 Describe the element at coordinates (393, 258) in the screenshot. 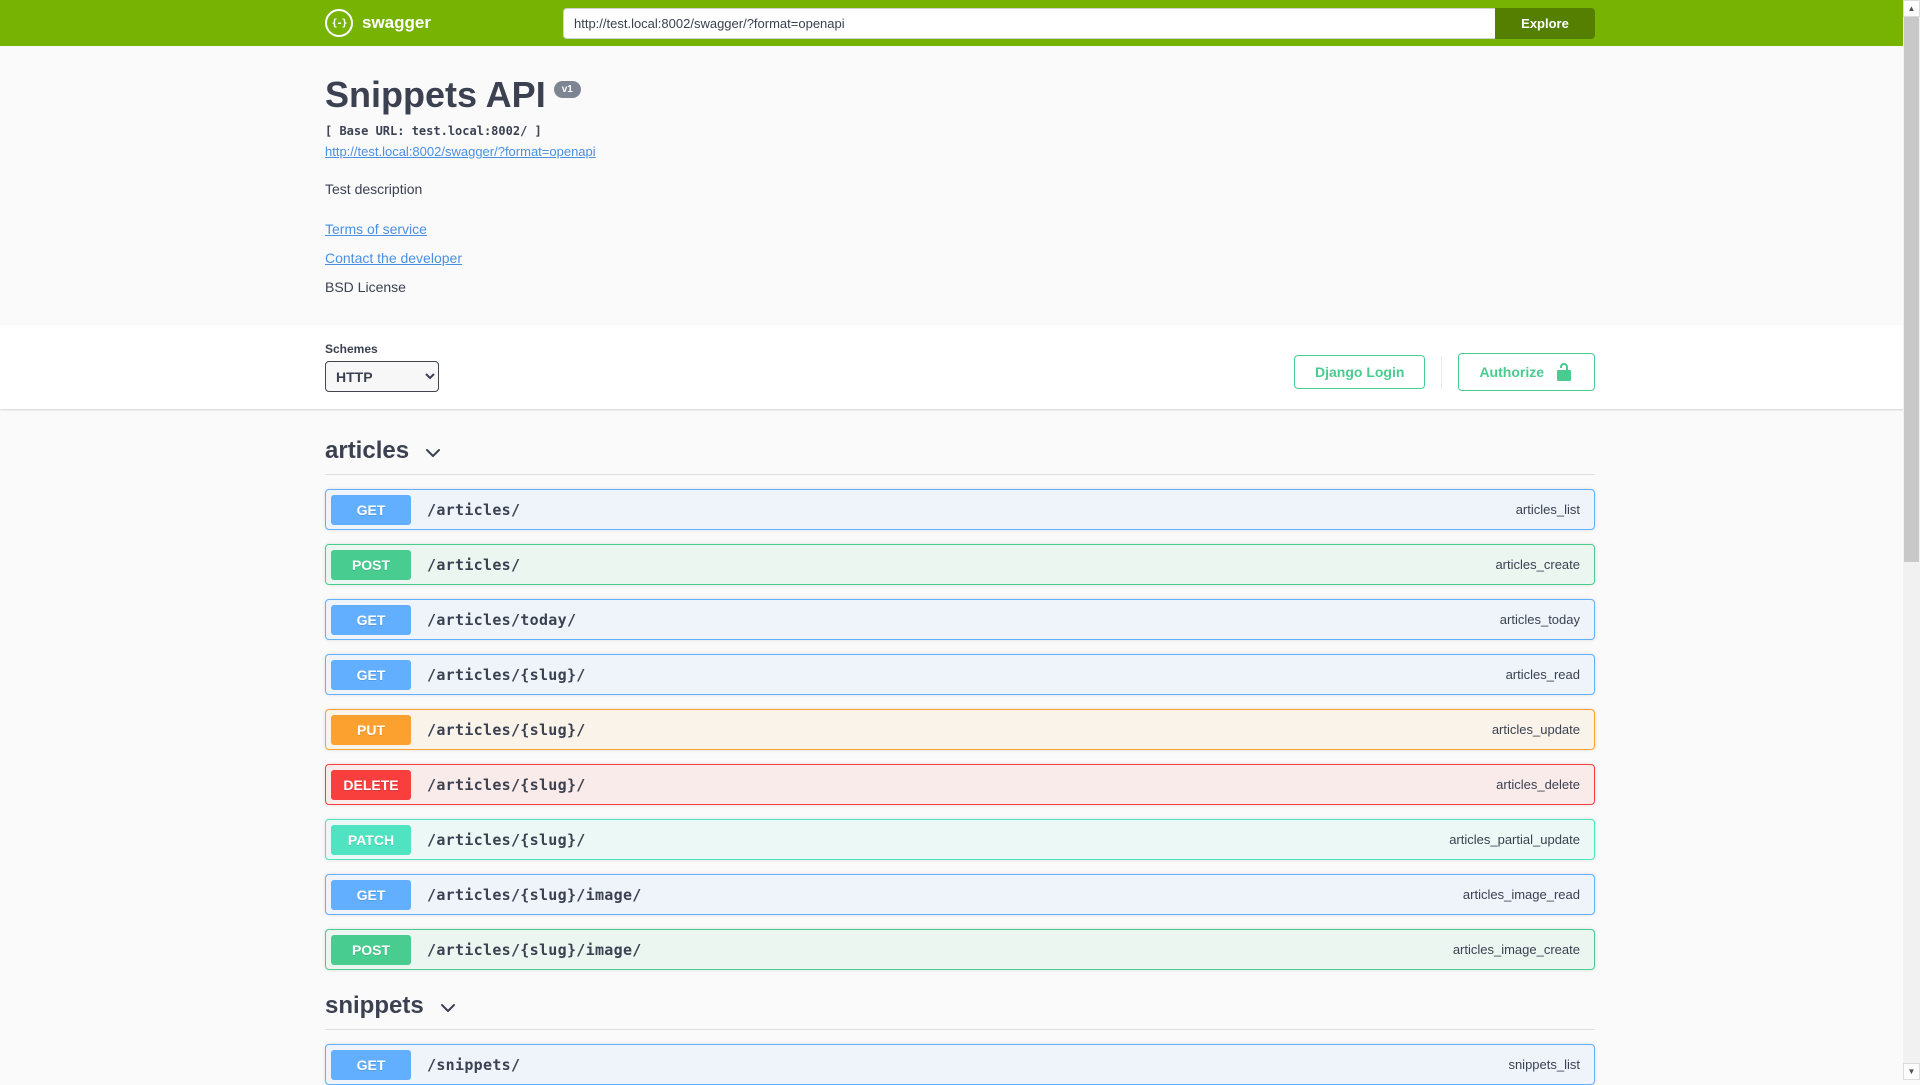

I see `contact-developer-link: Contact the developer` at that location.